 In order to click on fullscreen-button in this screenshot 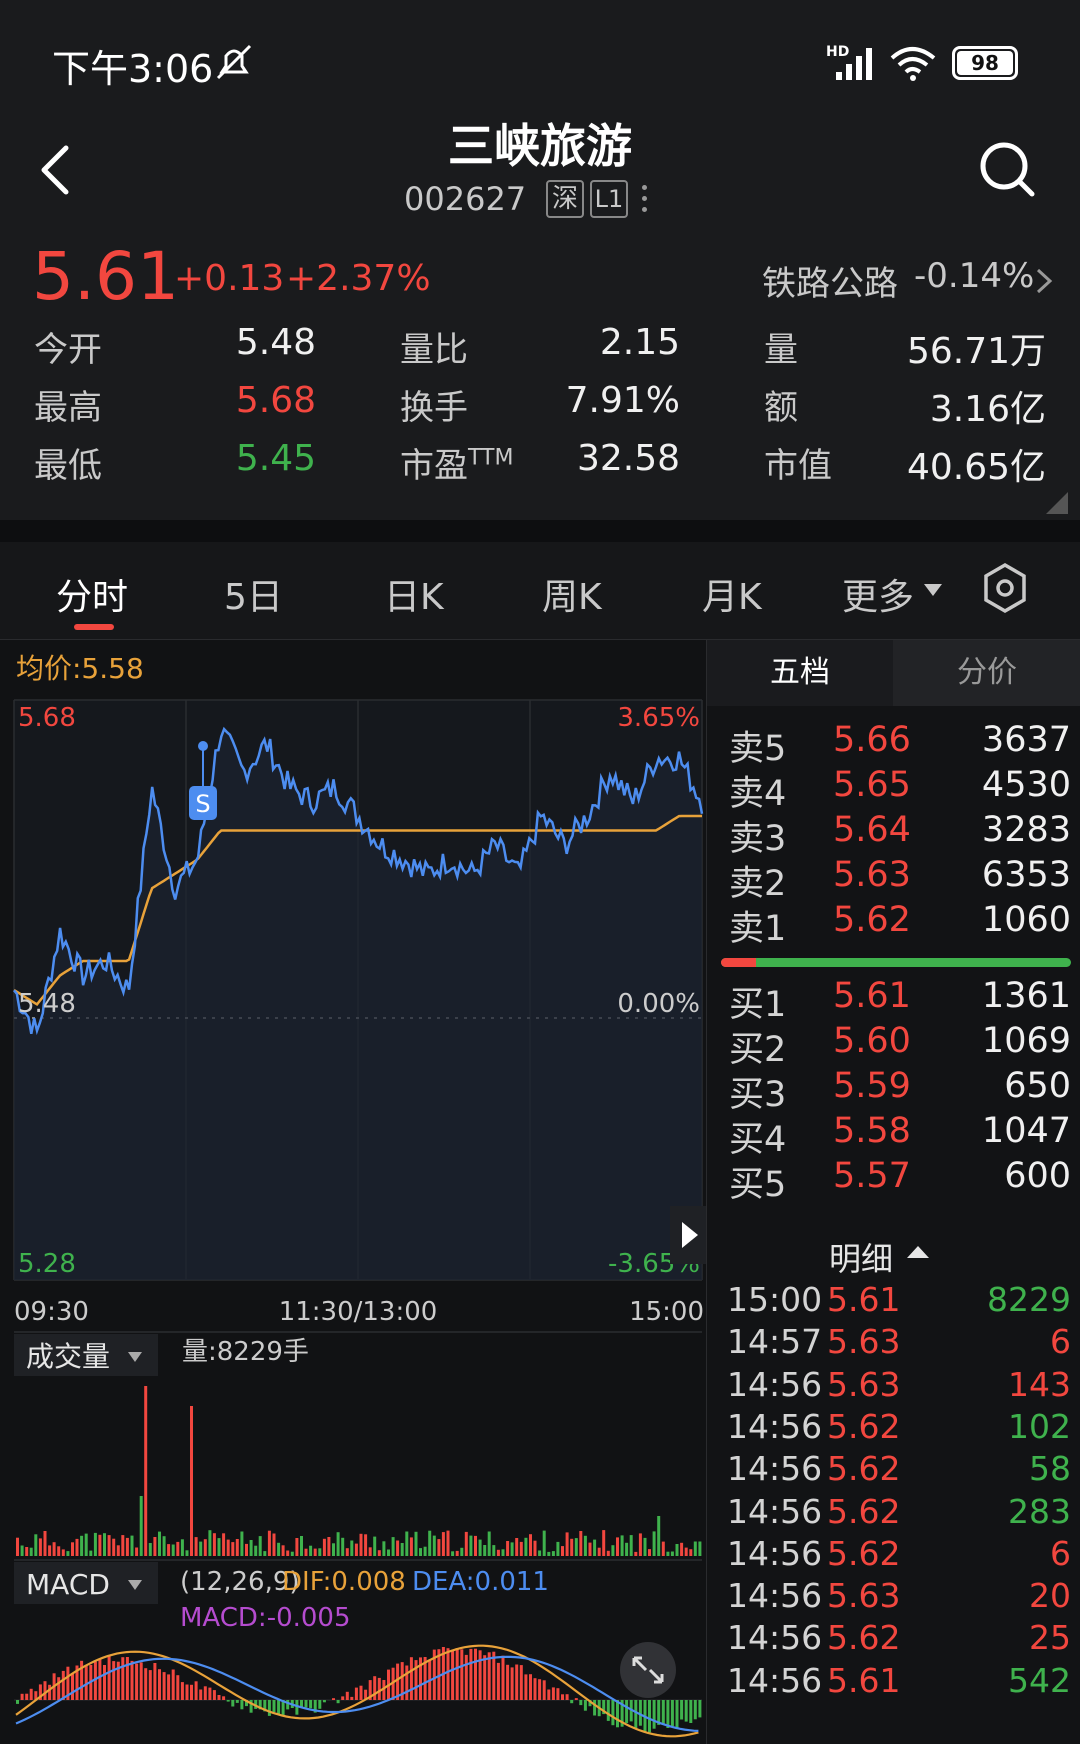, I will do `click(648, 1670)`.